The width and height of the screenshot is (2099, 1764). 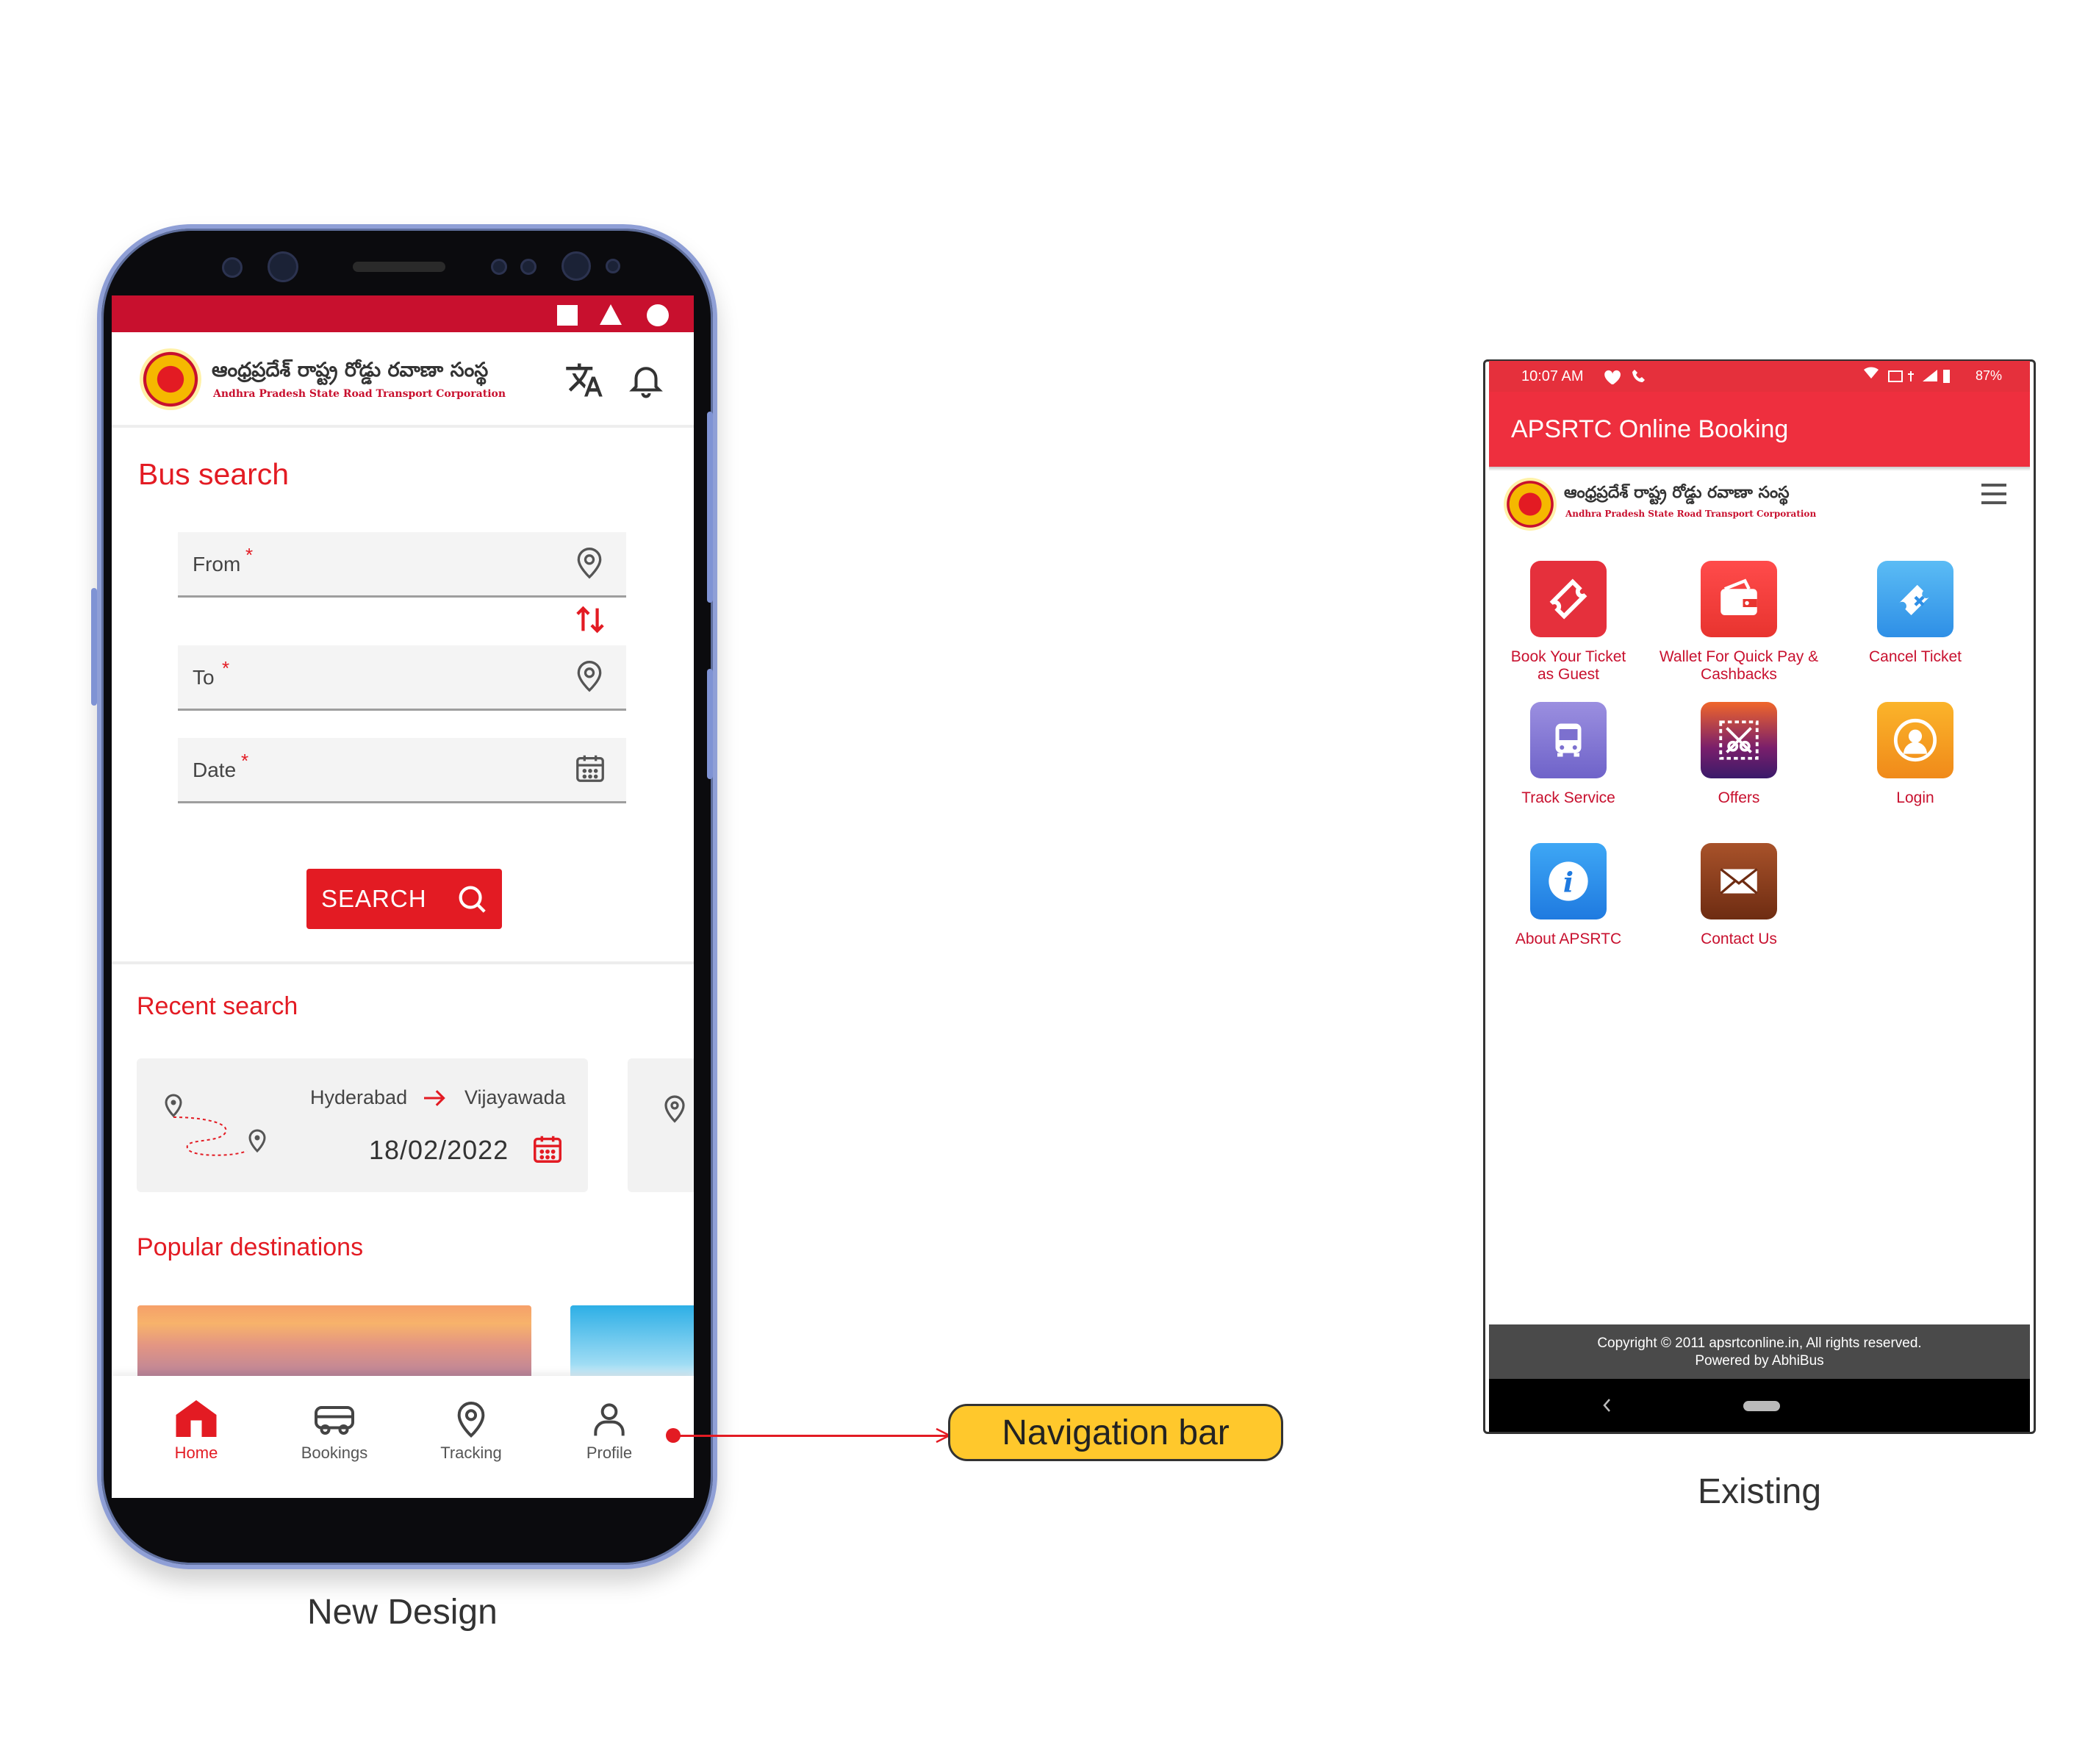 What do you see at coordinates (1994, 494) in the screenshot?
I see `hamburger-menu-icon` at bounding box center [1994, 494].